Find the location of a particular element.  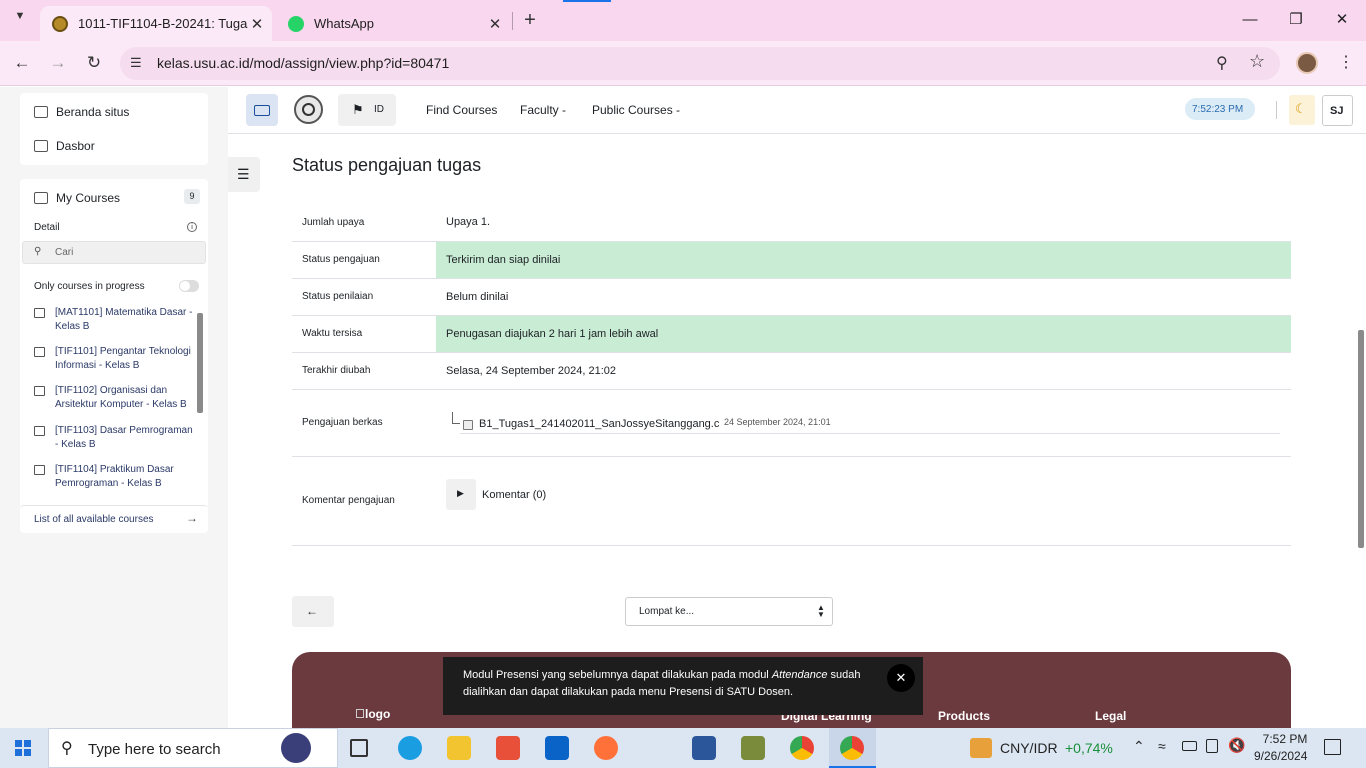

task-view-icon is located at coordinates (359, 748).